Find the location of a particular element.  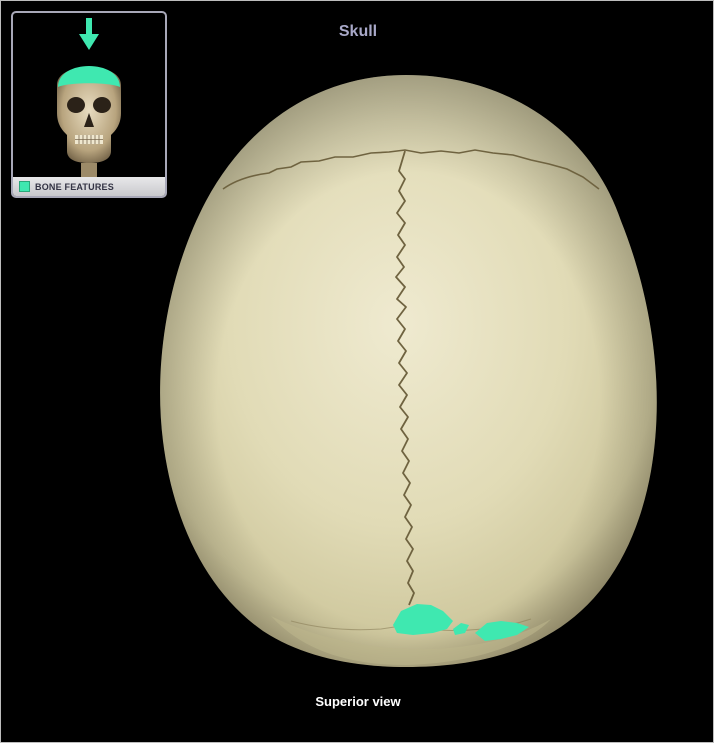

view-caption: Superior view is located at coordinates (358, 701).